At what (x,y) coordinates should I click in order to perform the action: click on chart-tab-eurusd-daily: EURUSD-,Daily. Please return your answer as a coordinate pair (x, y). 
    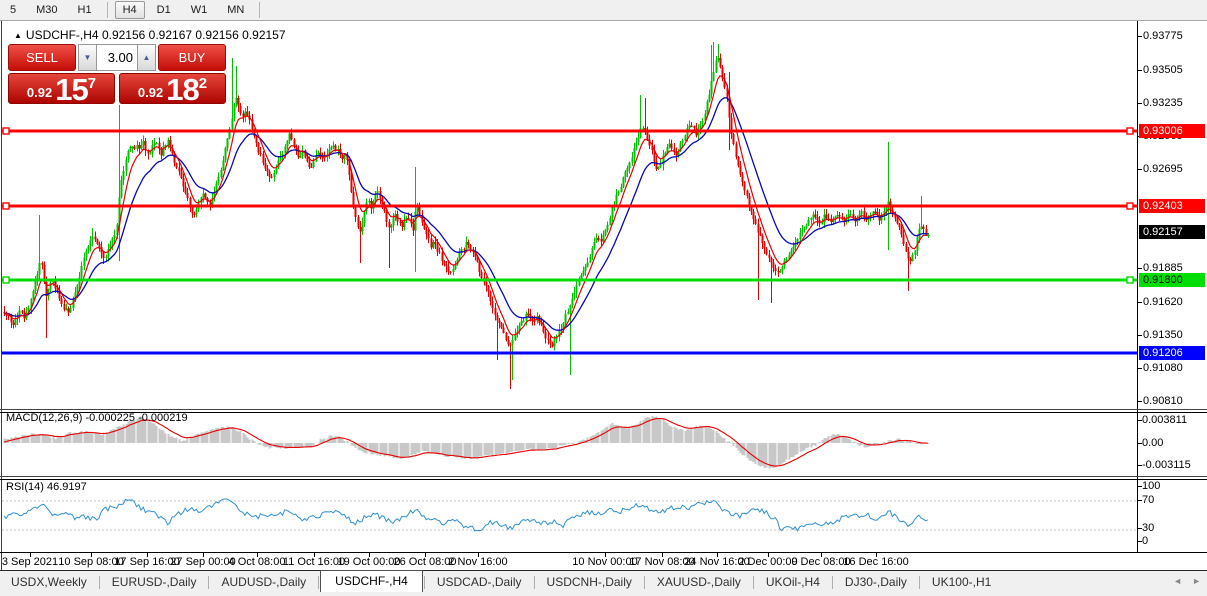
    Looking at the image, I should click on (154, 582).